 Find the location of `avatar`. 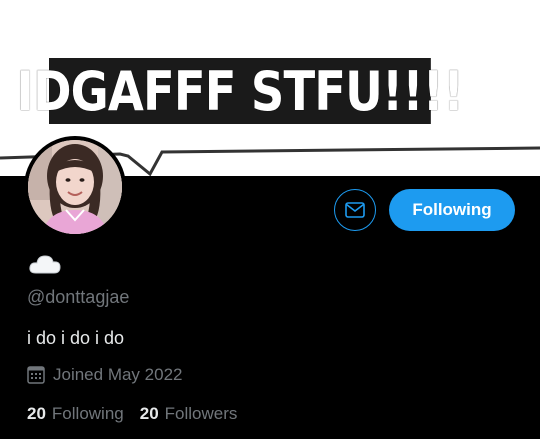

avatar is located at coordinates (75, 187).